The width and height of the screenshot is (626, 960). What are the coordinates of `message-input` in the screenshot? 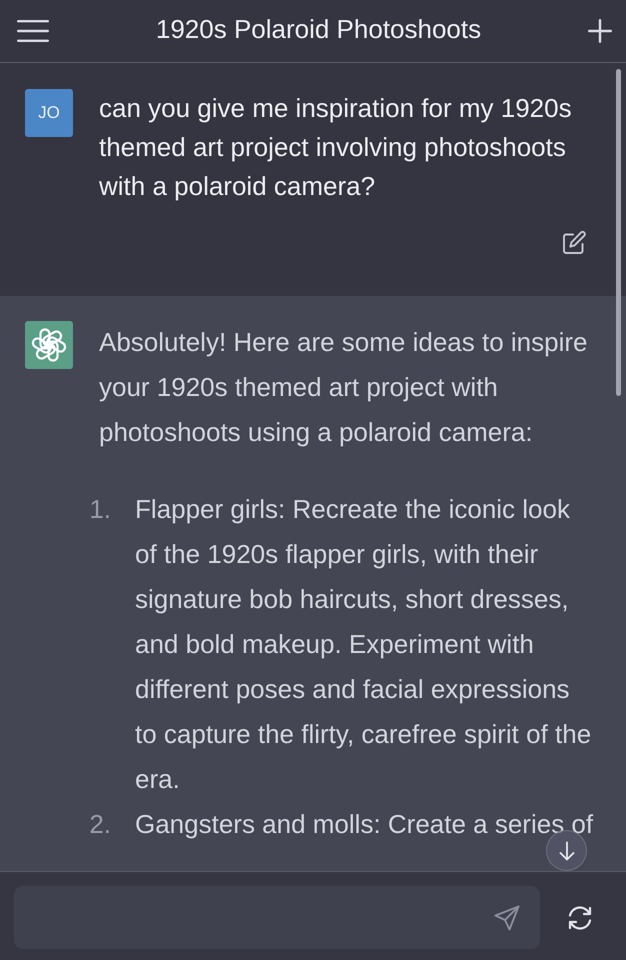 It's located at (277, 917).